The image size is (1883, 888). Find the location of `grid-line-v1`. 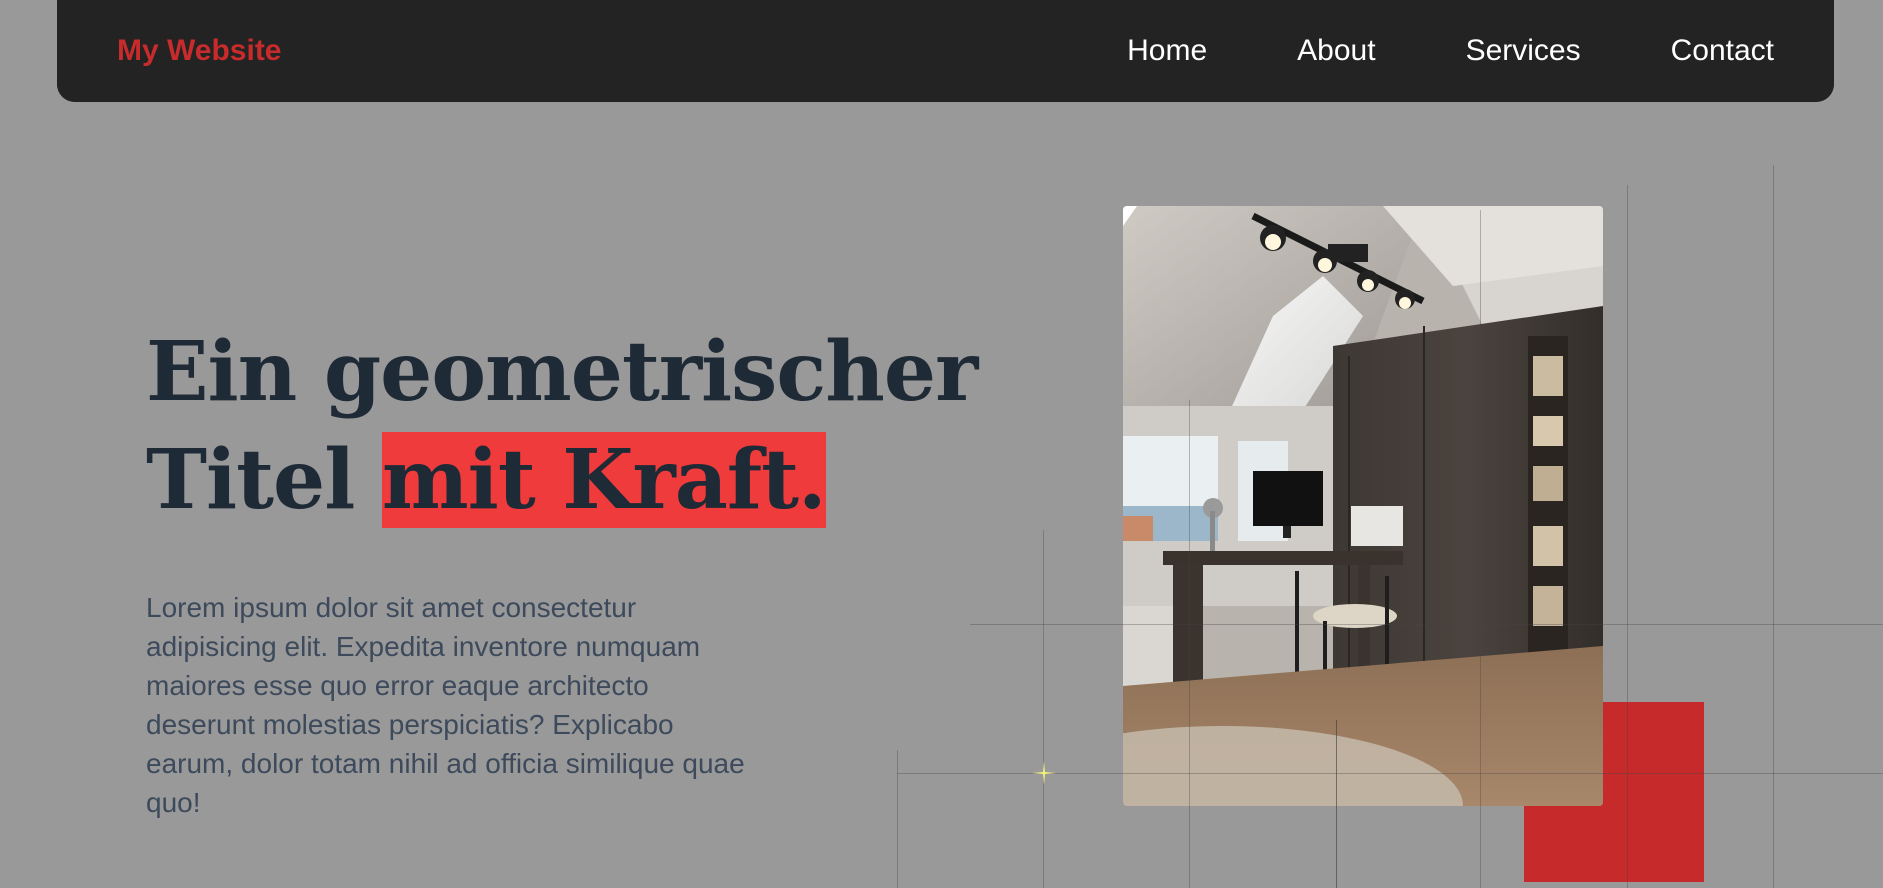

grid-line-v1 is located at coordinates (1043, 709).